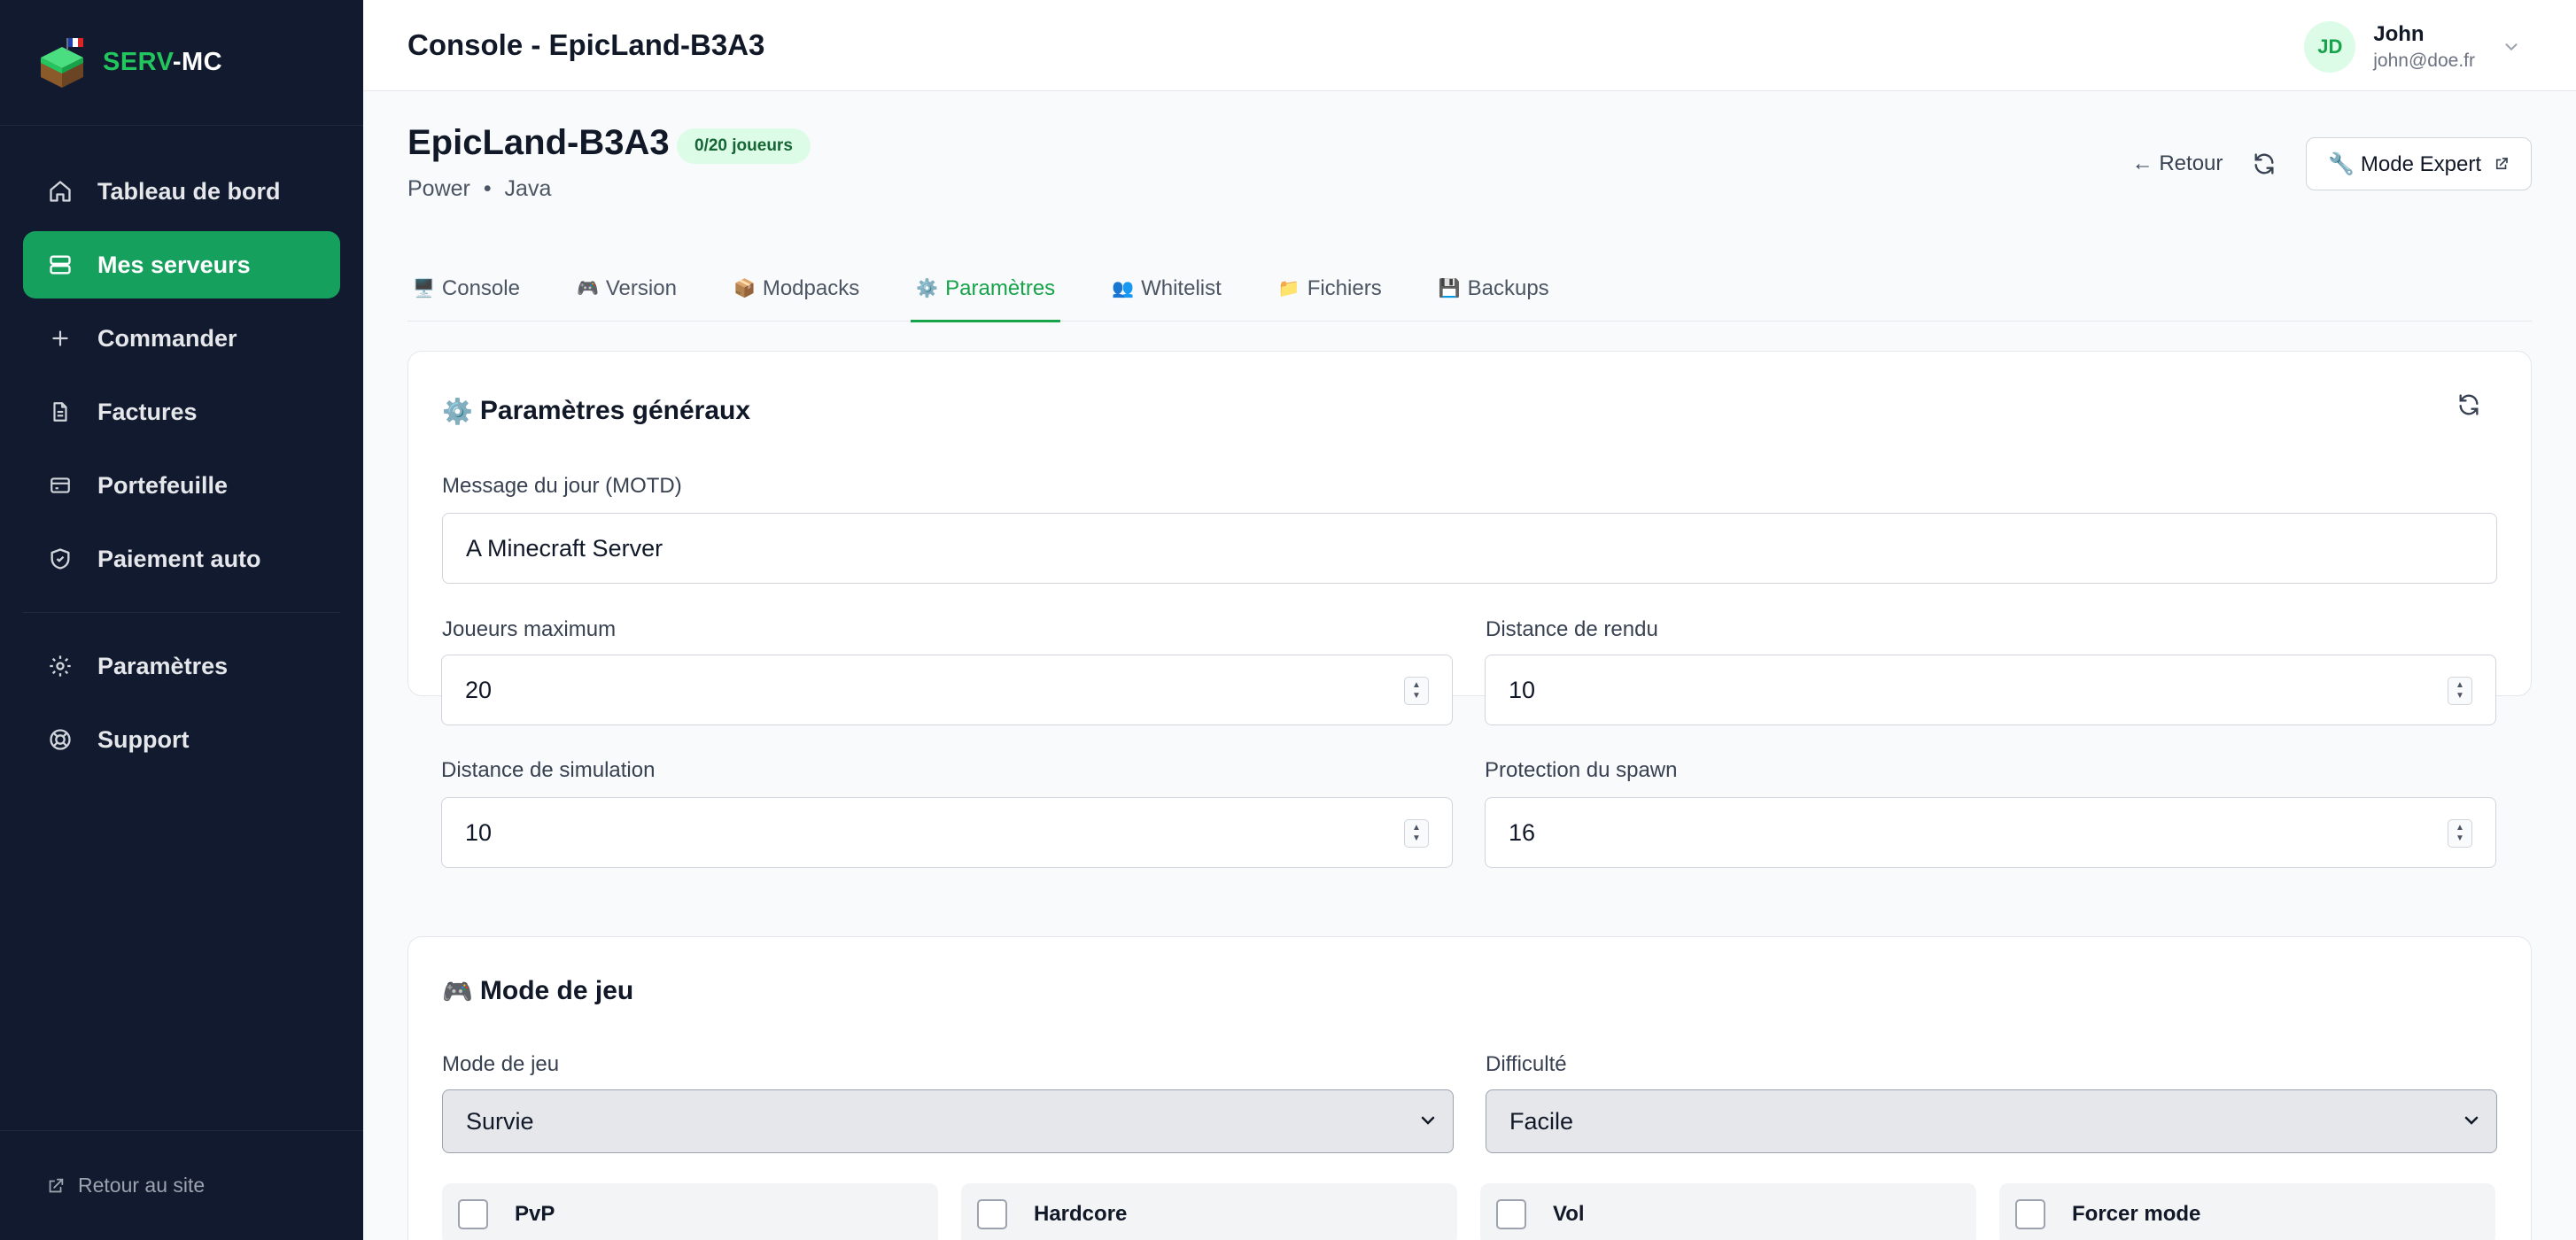  Describe the element at coordinates (947, 690) in the screenshot. I see `max-players-input: 20 ▲ ▼` at that location.